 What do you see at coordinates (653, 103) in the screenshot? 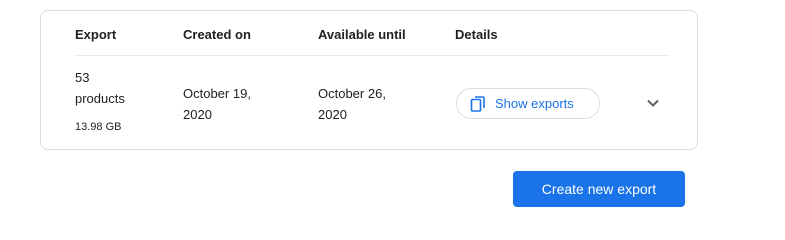
I see `chevron-down-icon` at bounding box center [653, 103].